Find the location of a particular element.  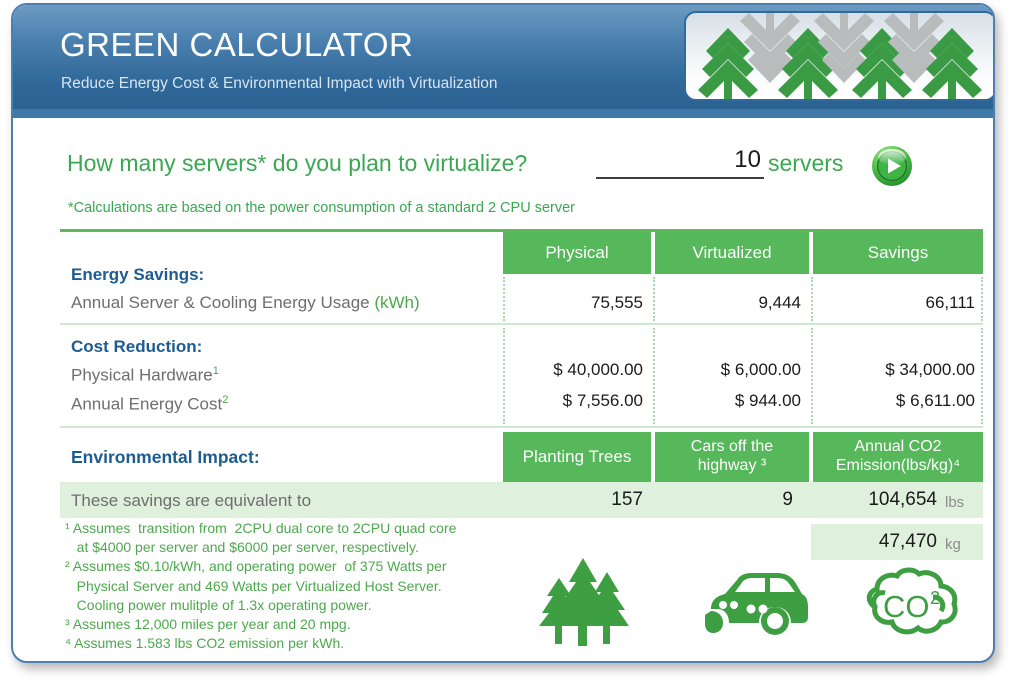

value-energycost-physical: $ 7,556.00 is located at coordinates (602, 400).